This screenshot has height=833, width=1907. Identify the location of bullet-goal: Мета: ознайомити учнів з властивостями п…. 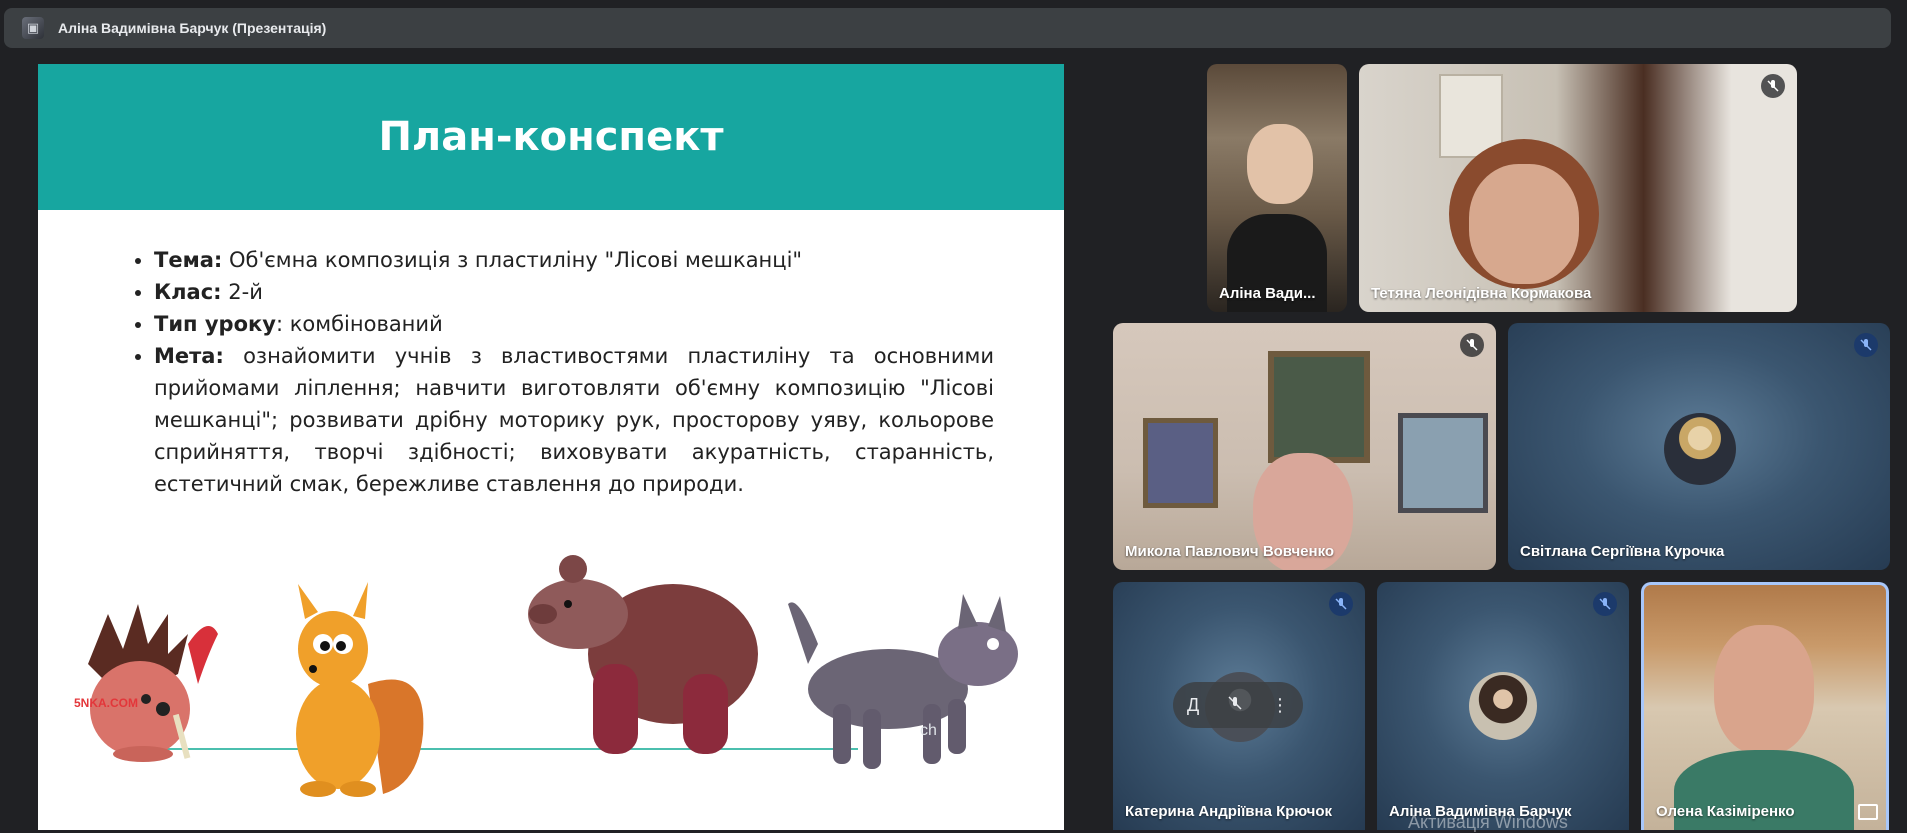
(574, 420).